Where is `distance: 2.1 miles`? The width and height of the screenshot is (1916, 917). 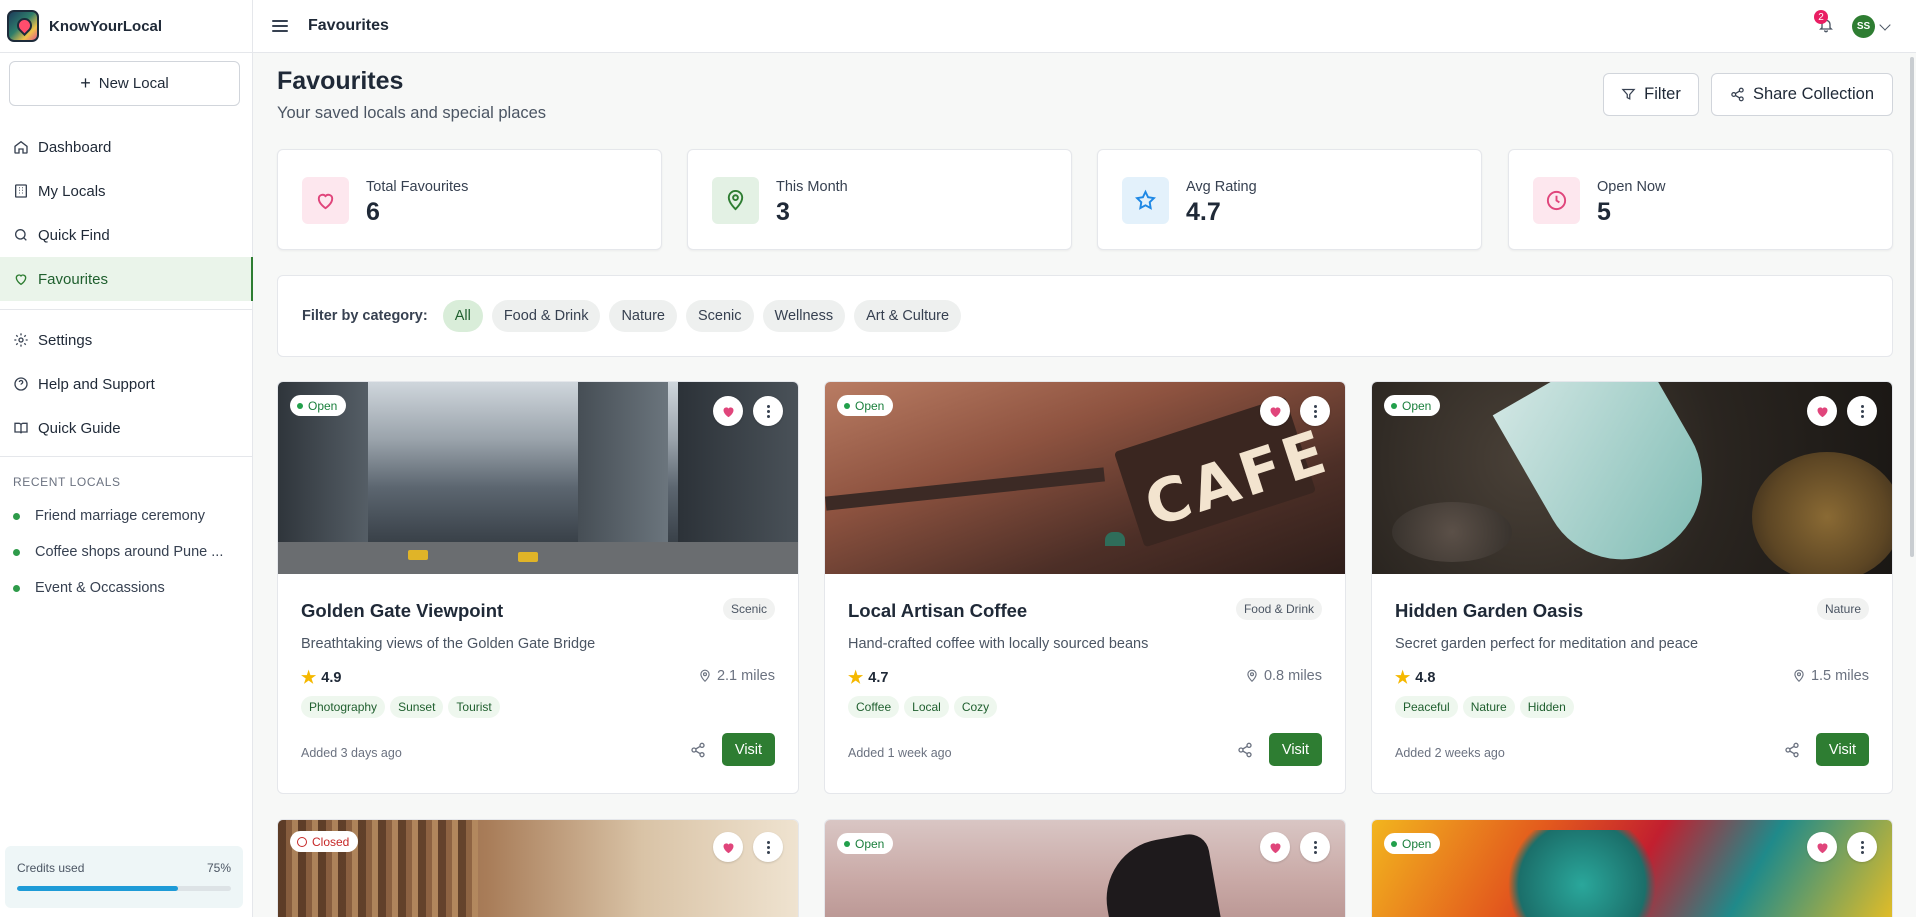 distance: 2.1 miles is located at coordinates (736, 676).